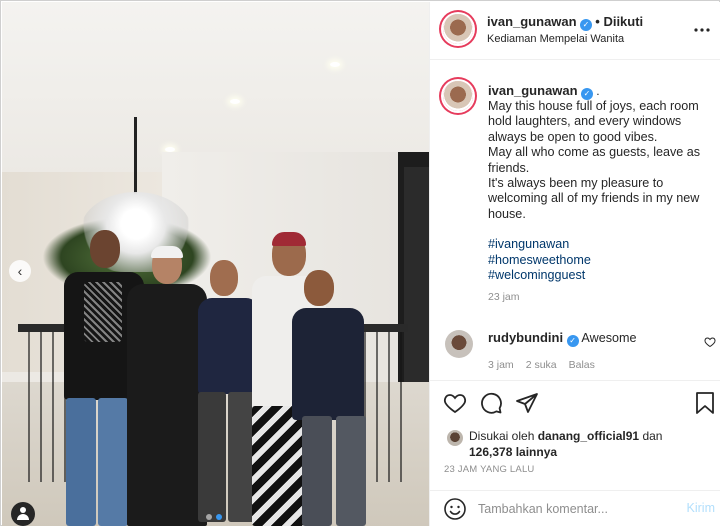 This screenshot has height=526, width=720. Describe the element at coordinates (513, 452) in the screenshot. I see `likes-others: 126,378 lainnya` at that location.